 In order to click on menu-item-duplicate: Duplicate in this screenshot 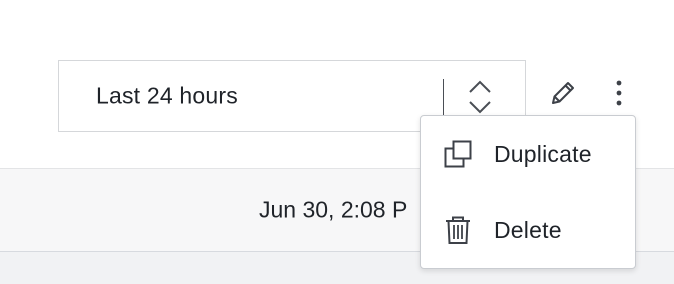, I will do `click(528, 154)`.